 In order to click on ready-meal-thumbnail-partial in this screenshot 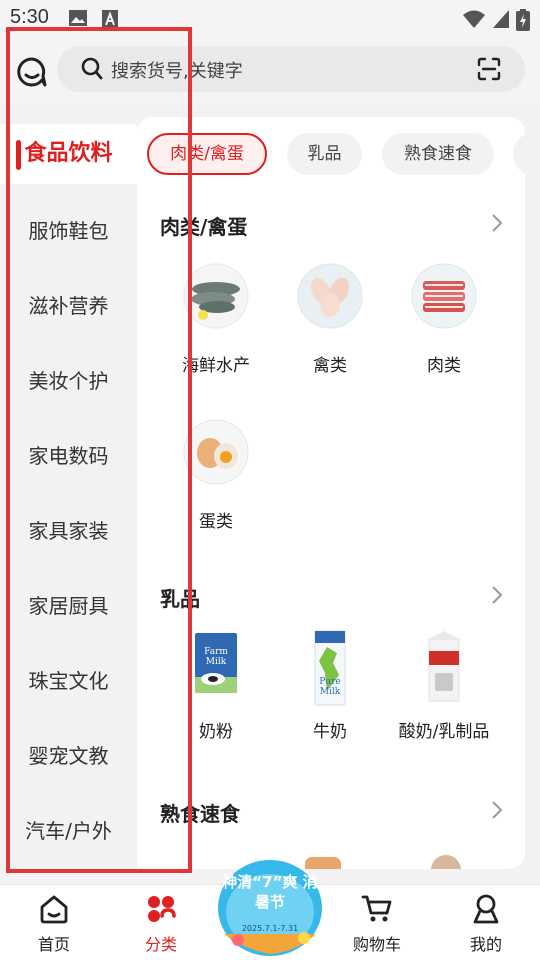, I will do `click(446, 862)`.